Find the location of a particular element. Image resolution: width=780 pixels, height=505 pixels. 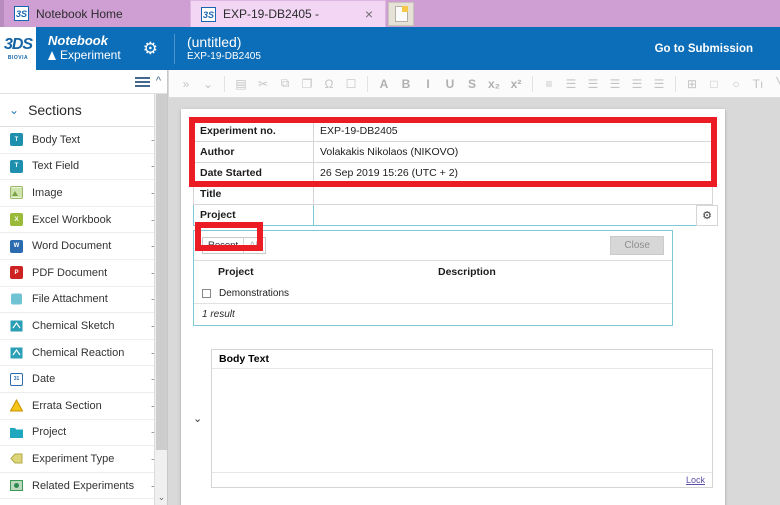

ellipse-icon: ○ is located at coordinates (736, 84).